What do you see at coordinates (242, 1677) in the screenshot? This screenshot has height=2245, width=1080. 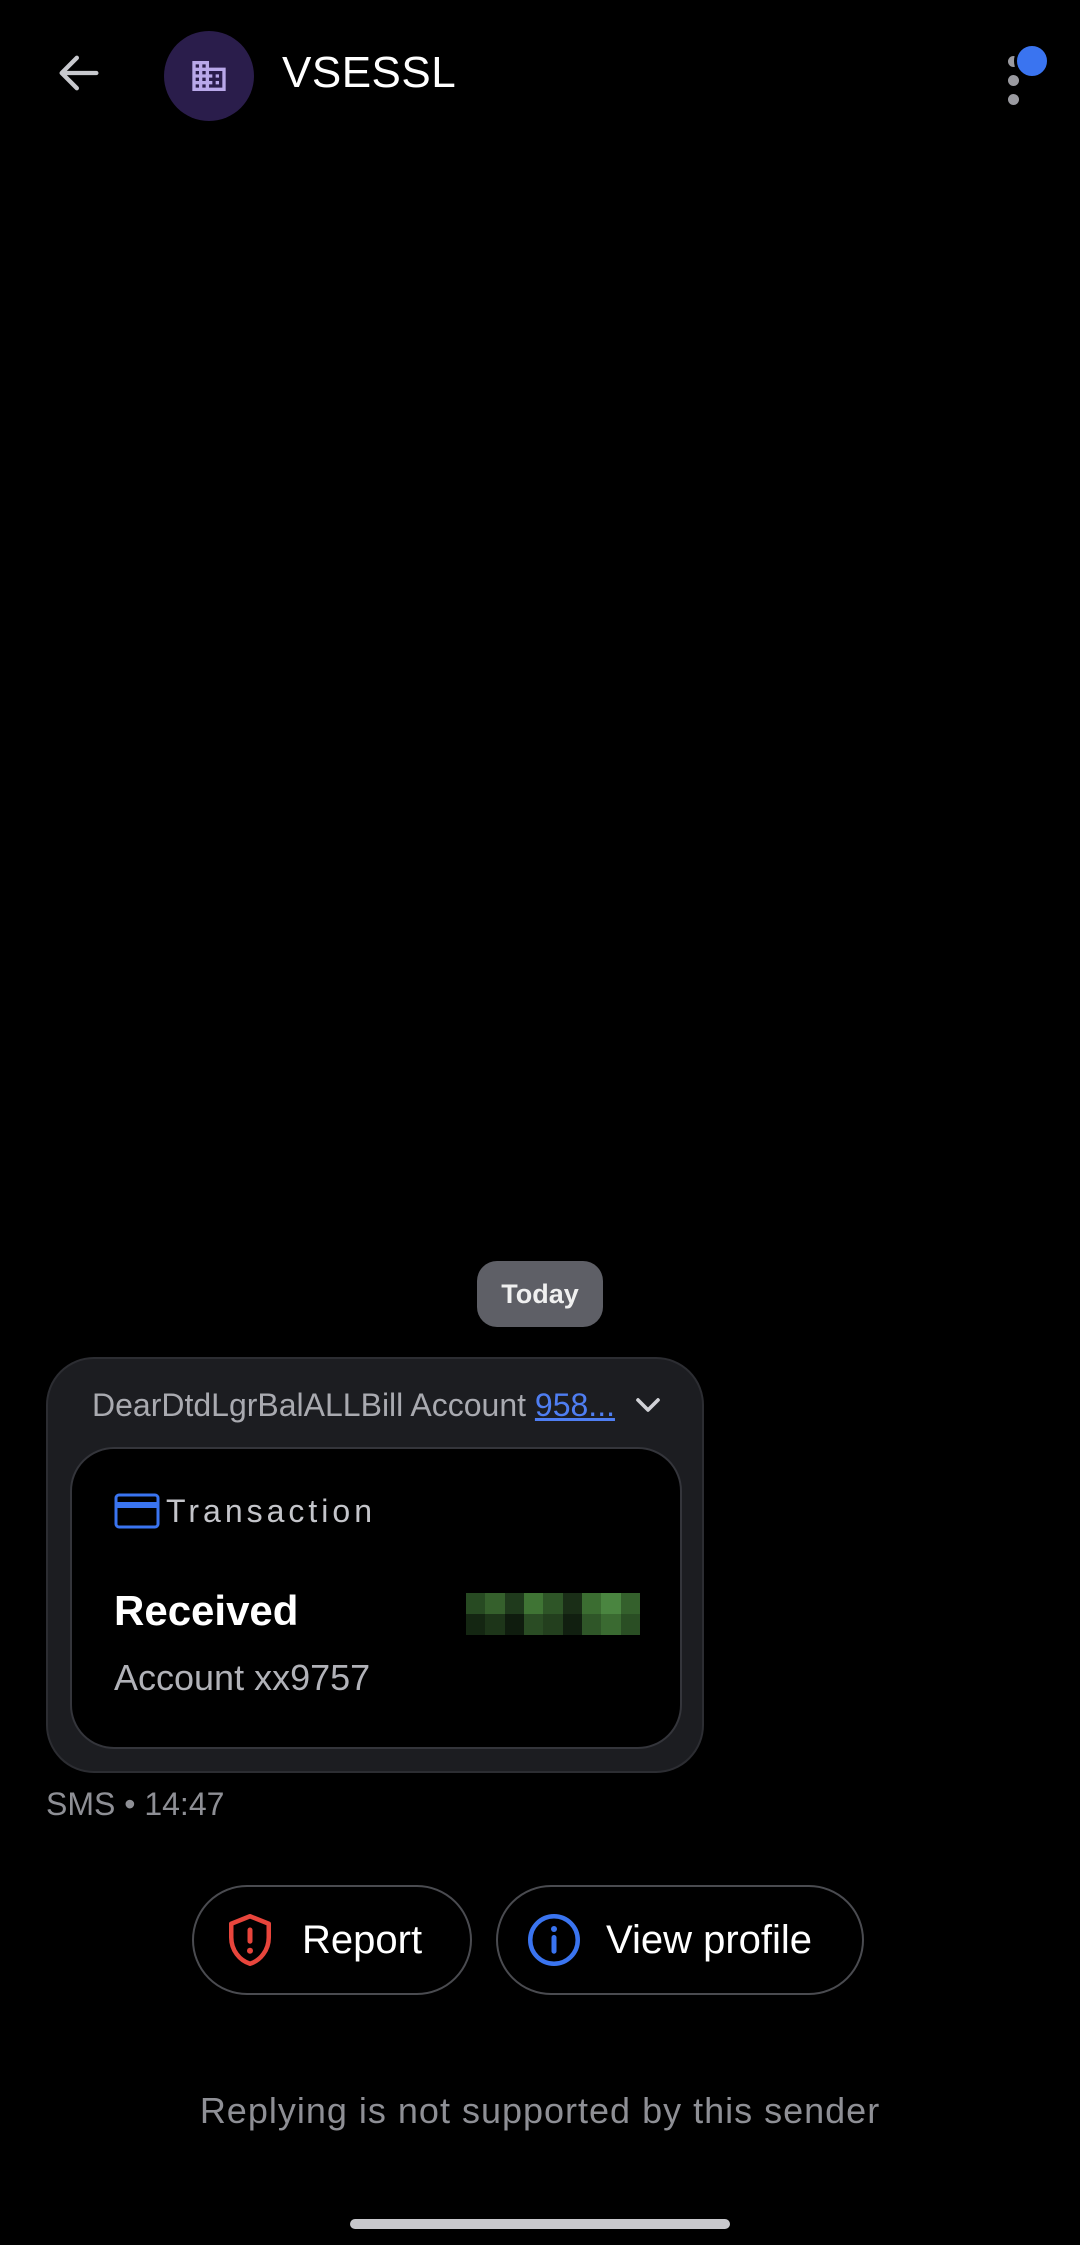 I see `account-number: Account xx9757` at bounding box center [242, 1677].